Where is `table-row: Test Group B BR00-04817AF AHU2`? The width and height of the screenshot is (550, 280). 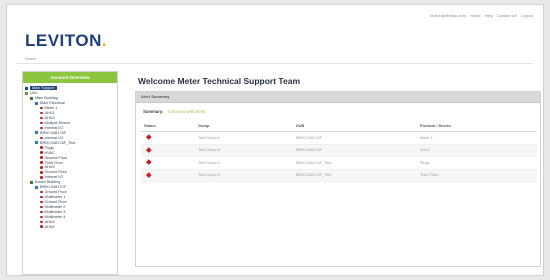
table-row: Test Group B BR00-04817AF AHU2 is located at coordinates (339, 150).